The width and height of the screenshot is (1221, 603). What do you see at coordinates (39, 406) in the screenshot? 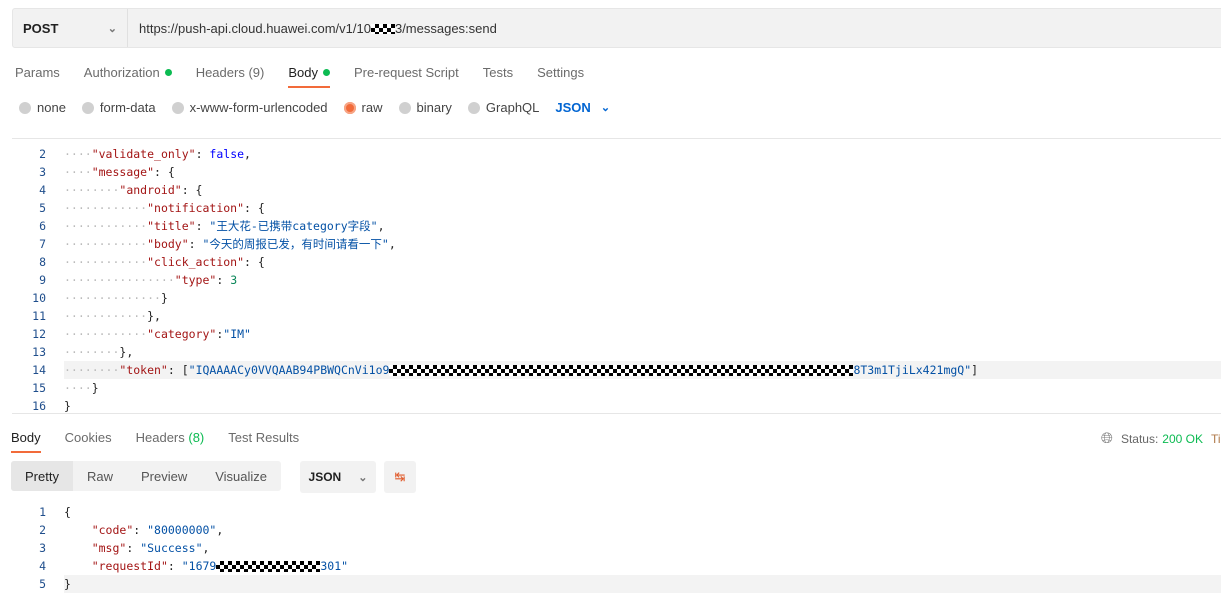
I see `line-number: 16` at bounding box center [39, 406].